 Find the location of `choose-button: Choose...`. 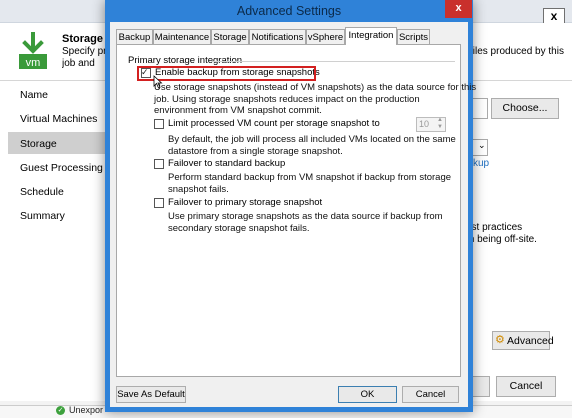

choose-button: Choose... is located at coordinates (525, 108).